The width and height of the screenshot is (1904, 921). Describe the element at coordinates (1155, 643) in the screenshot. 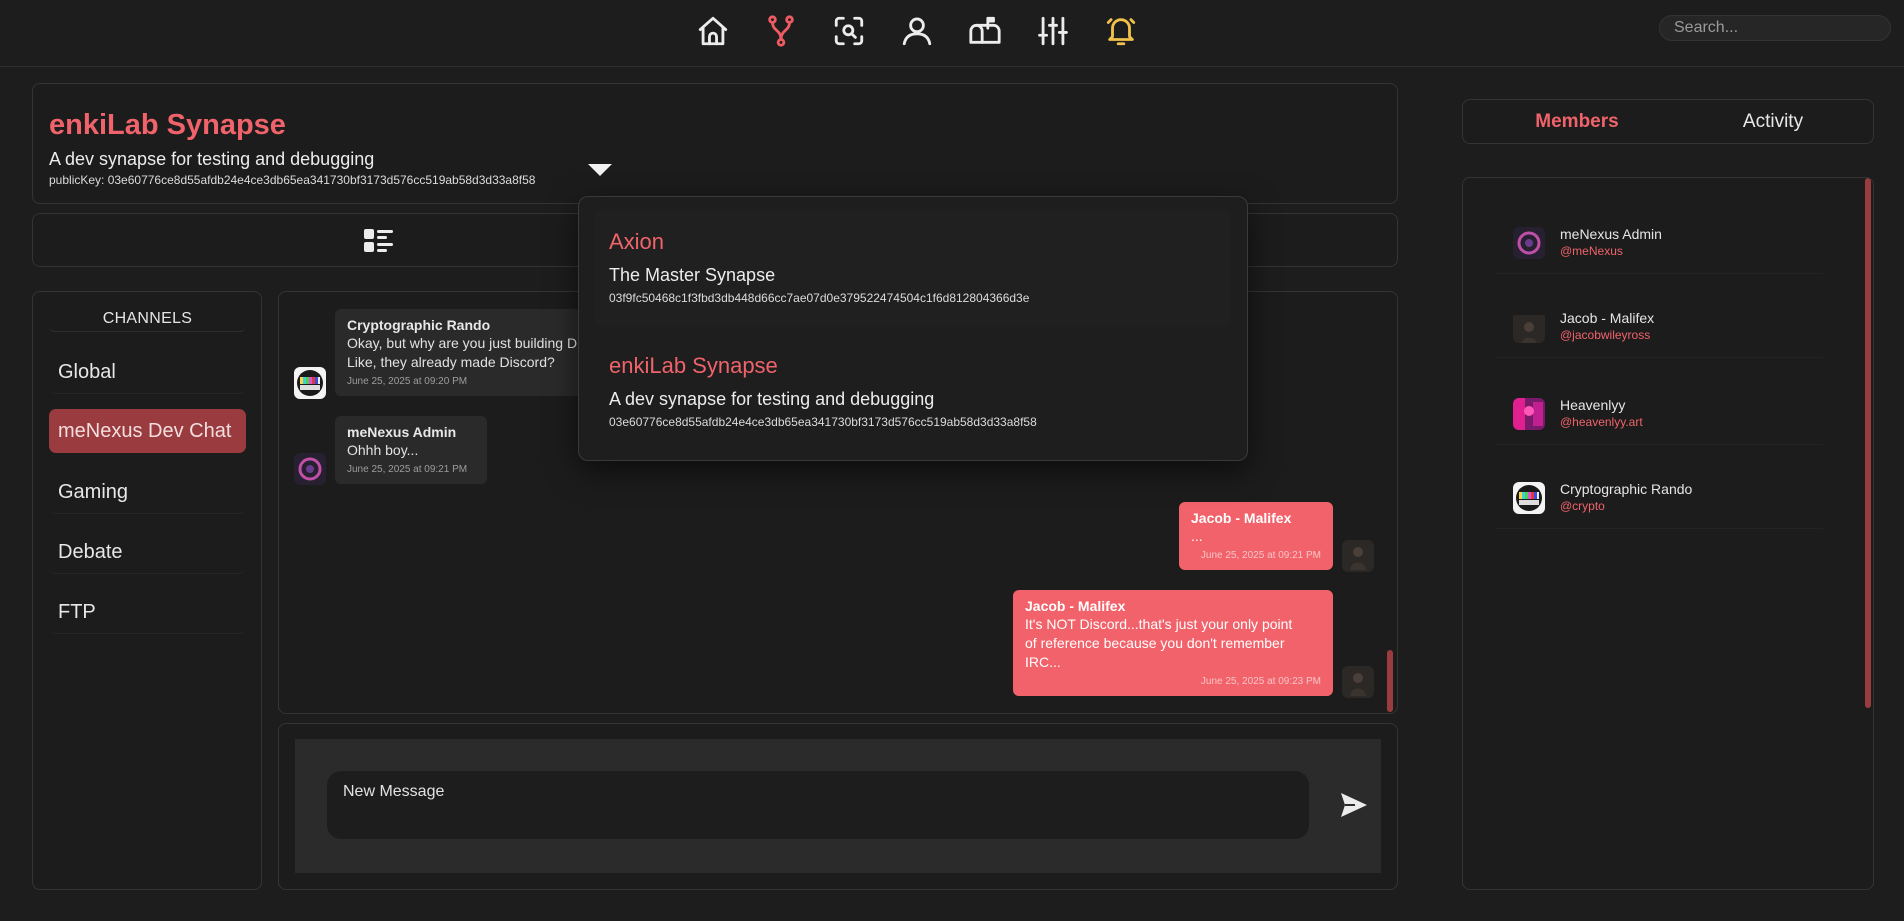

I see `message-text: of reference because you don't remember` at that location.